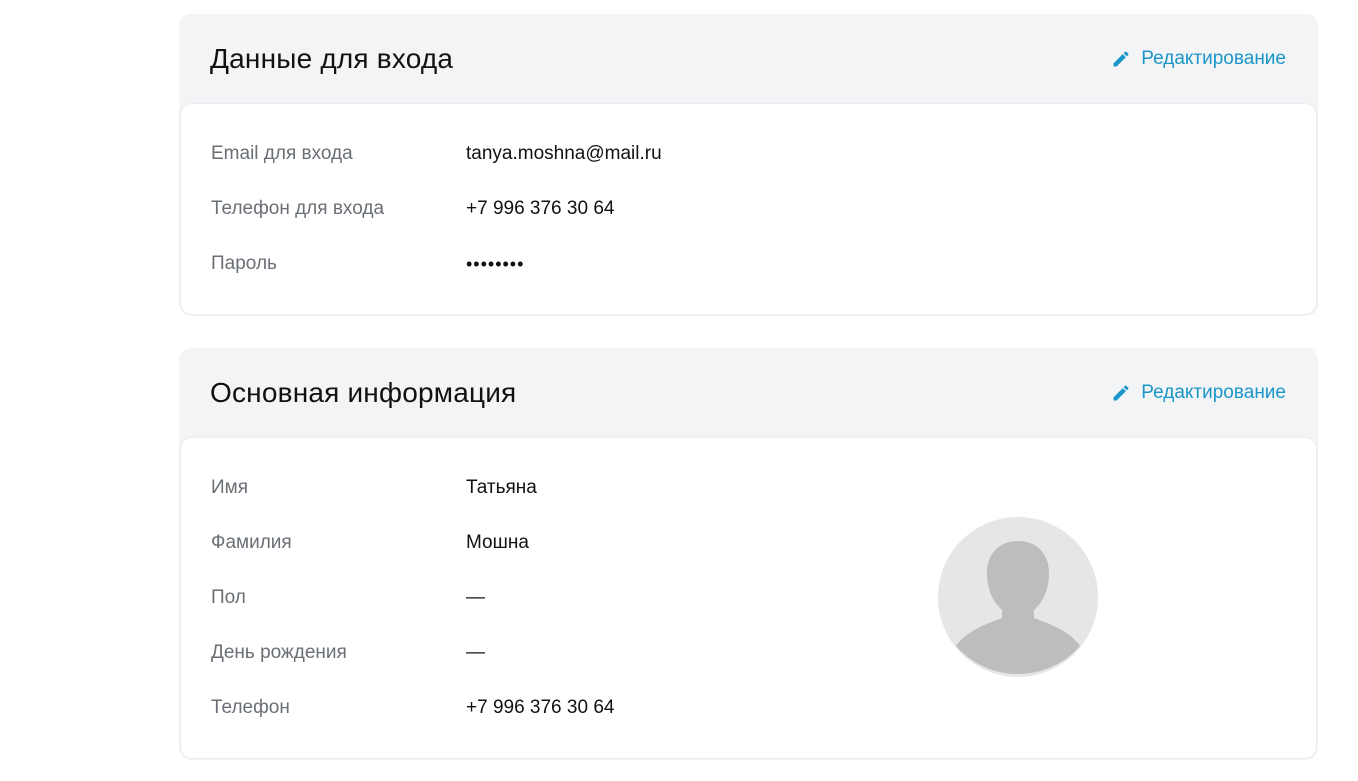 This screenshot has width=1358, height=781. What do you see at coordinates (495, 263) in the screenshot?
I see `password-value: ••••••••` at bounding box center [495, 263].